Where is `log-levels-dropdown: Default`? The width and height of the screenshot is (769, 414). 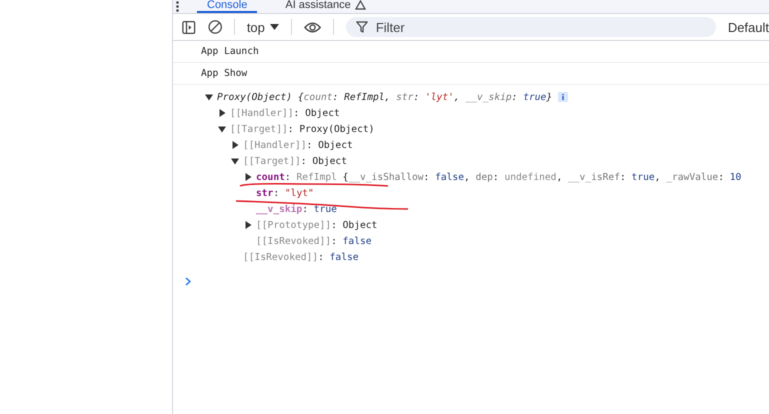 log-levels-dropdown: Default is located at coordinates (748, 27).